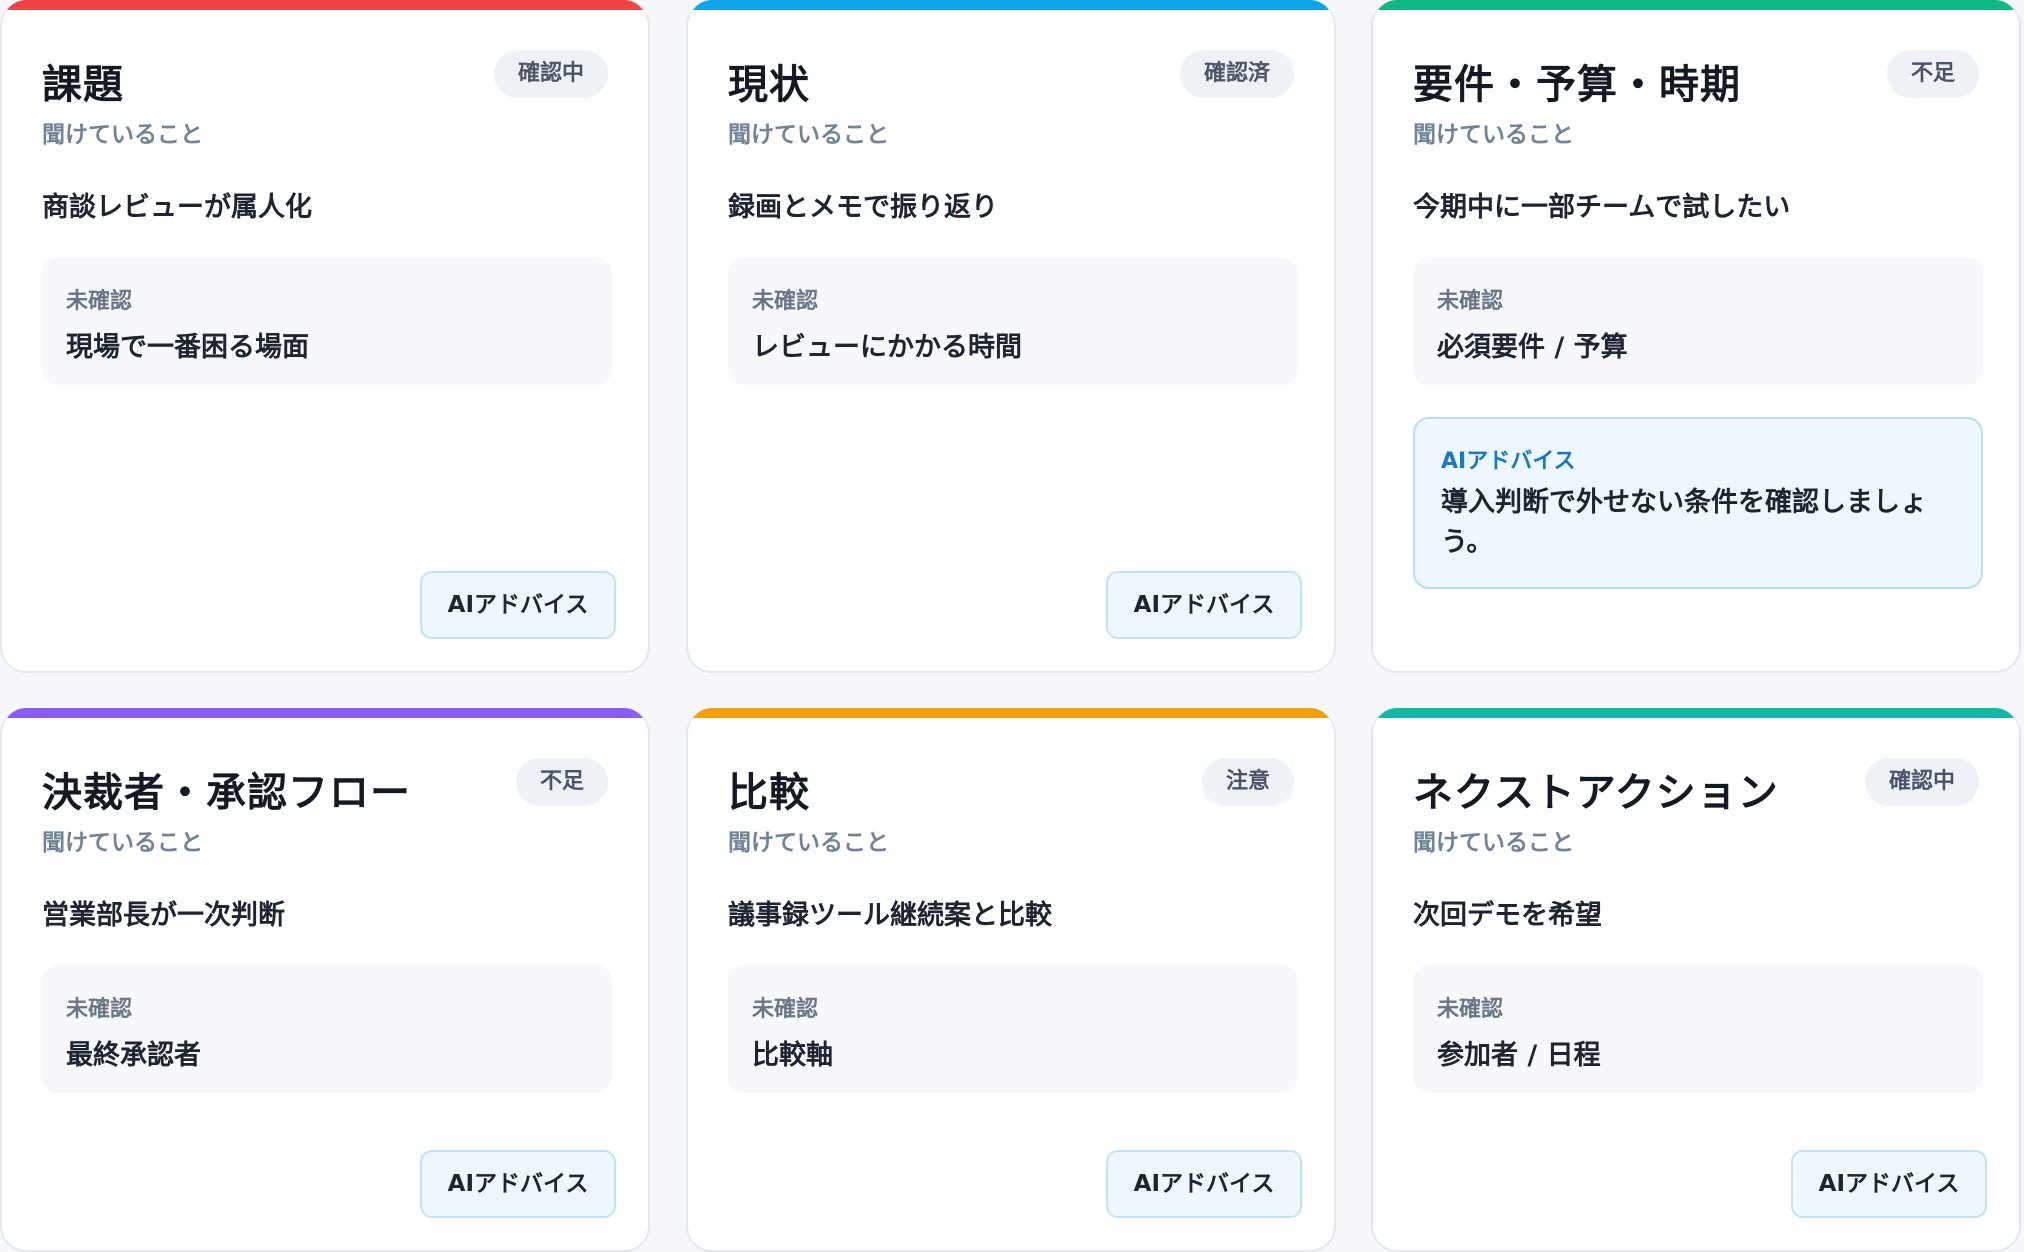 The height and width of the screenshot is (1252, 2024). Describe the element at coordinates (327, 321) in the screenshot. I see `unconfirmed-box: 未確認 現場で一番困る場面` at that location.